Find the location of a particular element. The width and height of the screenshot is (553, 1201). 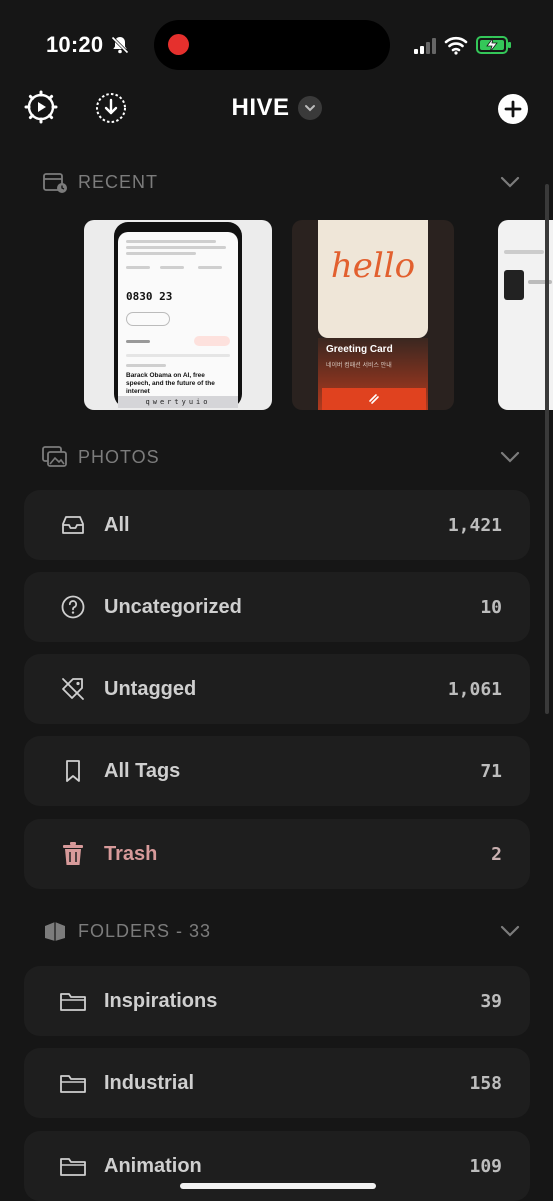

photos-row-uncategorized: Uncategorized 10 is located at coordinates (277, 607).